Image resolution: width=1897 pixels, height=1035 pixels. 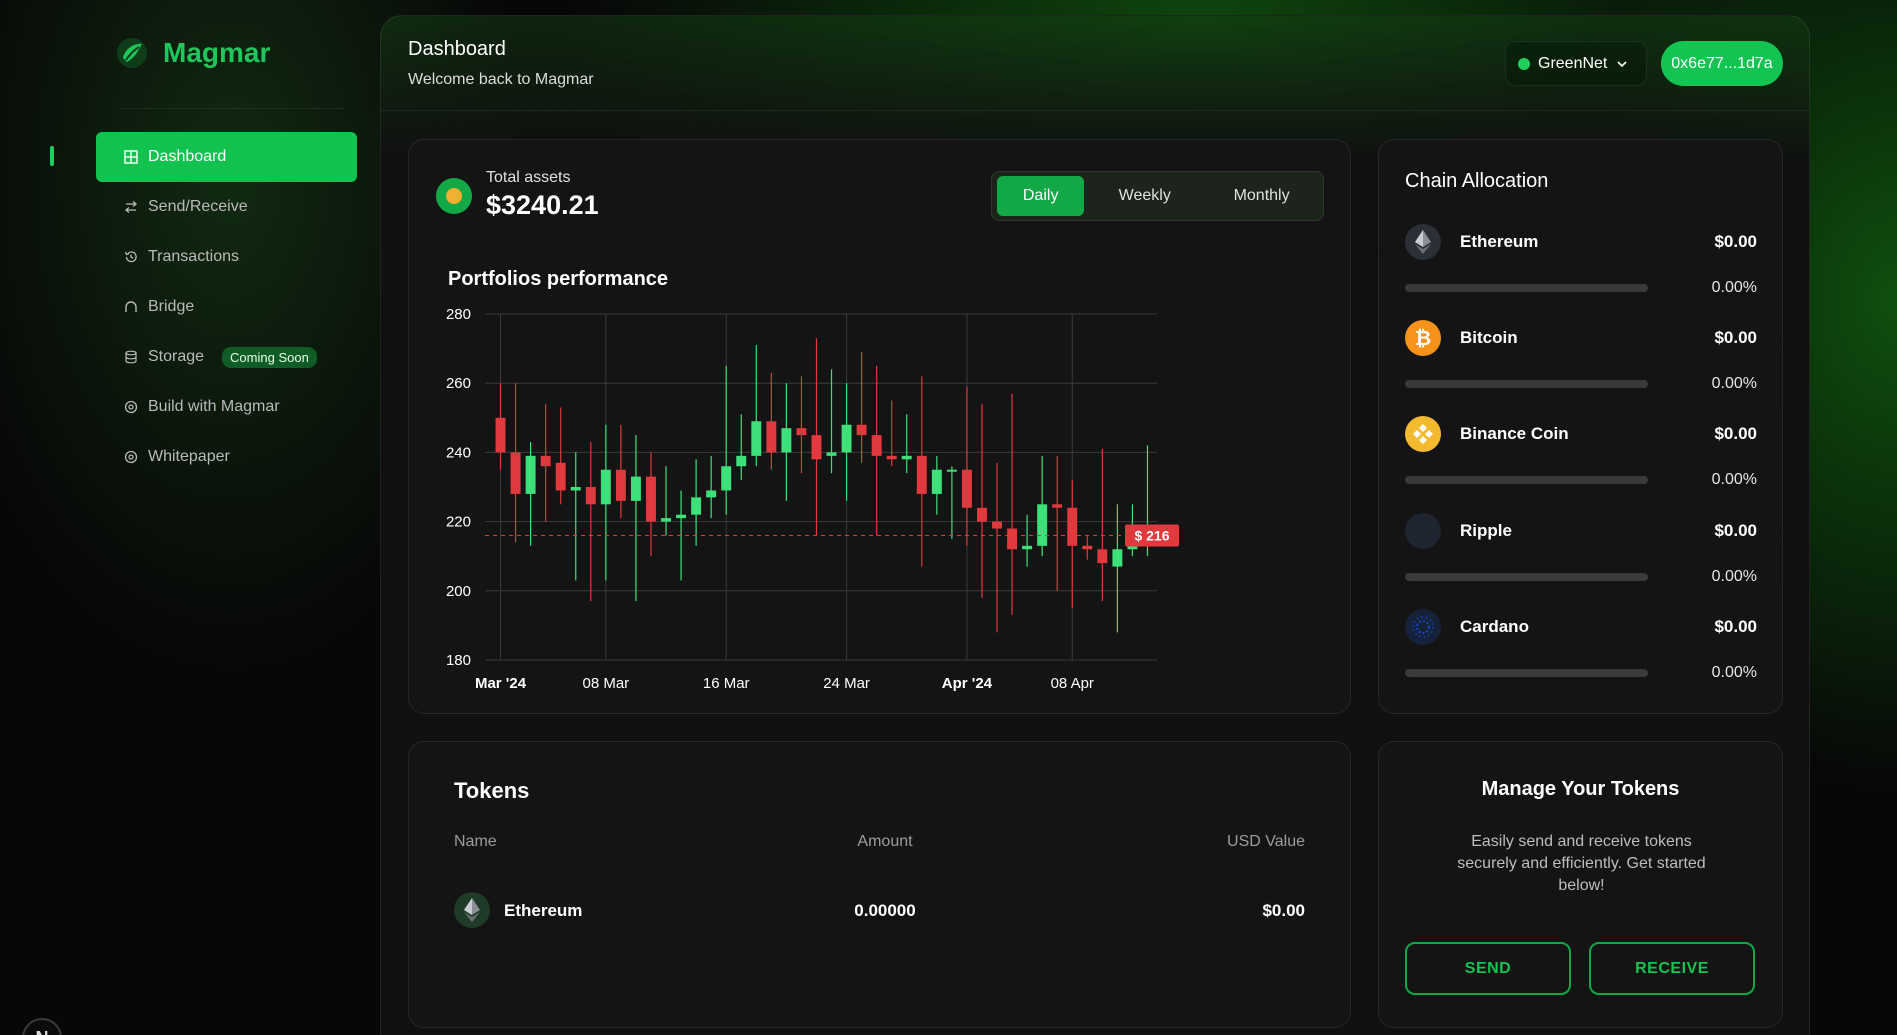 I want to click on send-button: SEND, so click(x=1488, y=968).